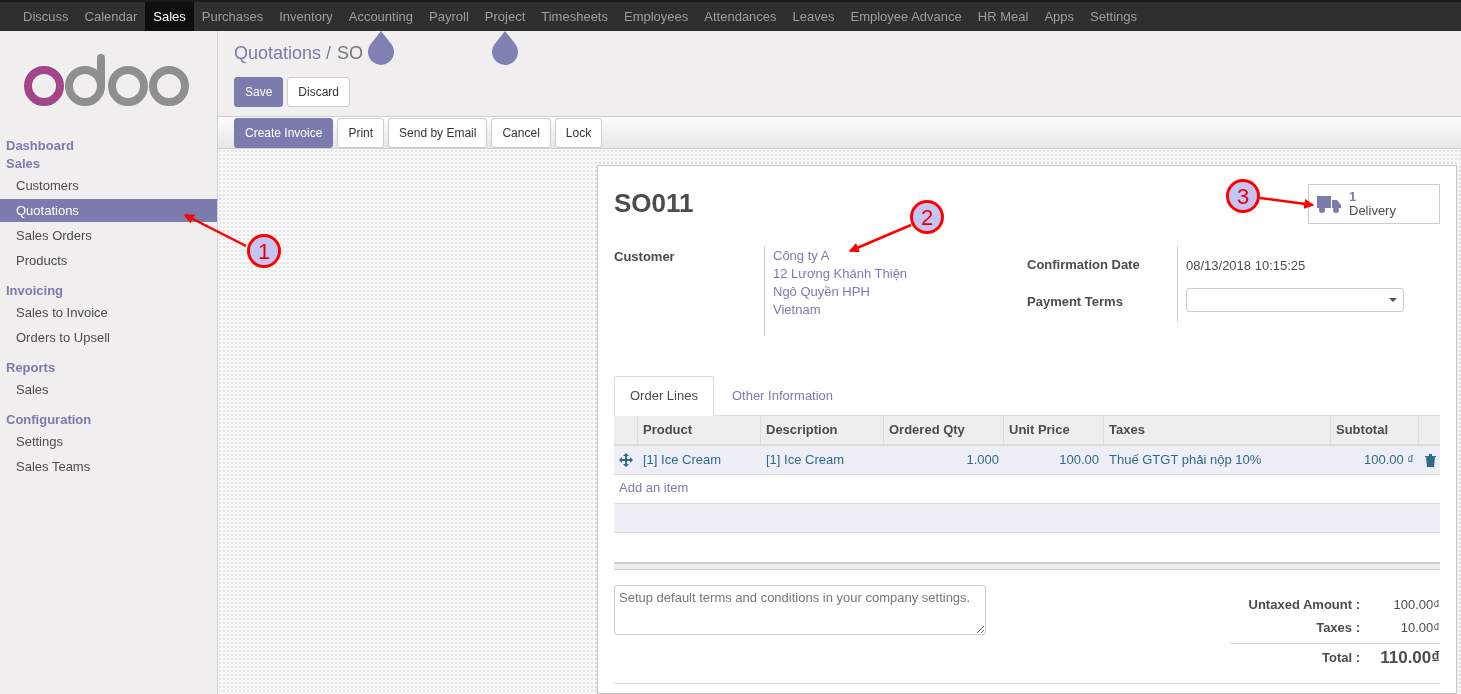  Describe the element at coordinates (813, 16) in the screenshot. I see `menu-item: Leaves` at that location.